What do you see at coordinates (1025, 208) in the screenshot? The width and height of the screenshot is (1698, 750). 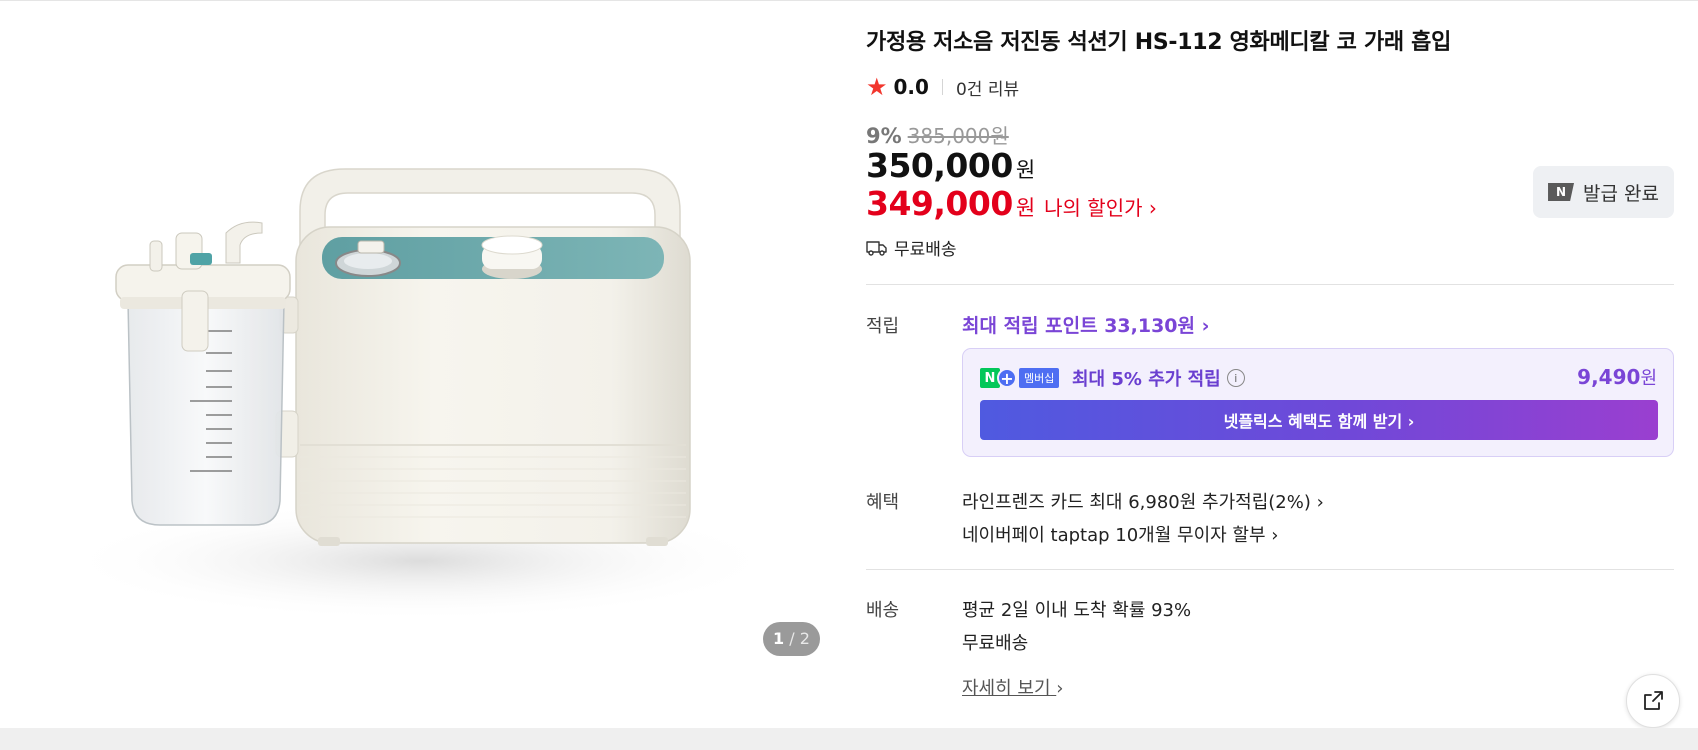 I see `my-discount-price-unit: 원` at bounding box center [1025, 208].